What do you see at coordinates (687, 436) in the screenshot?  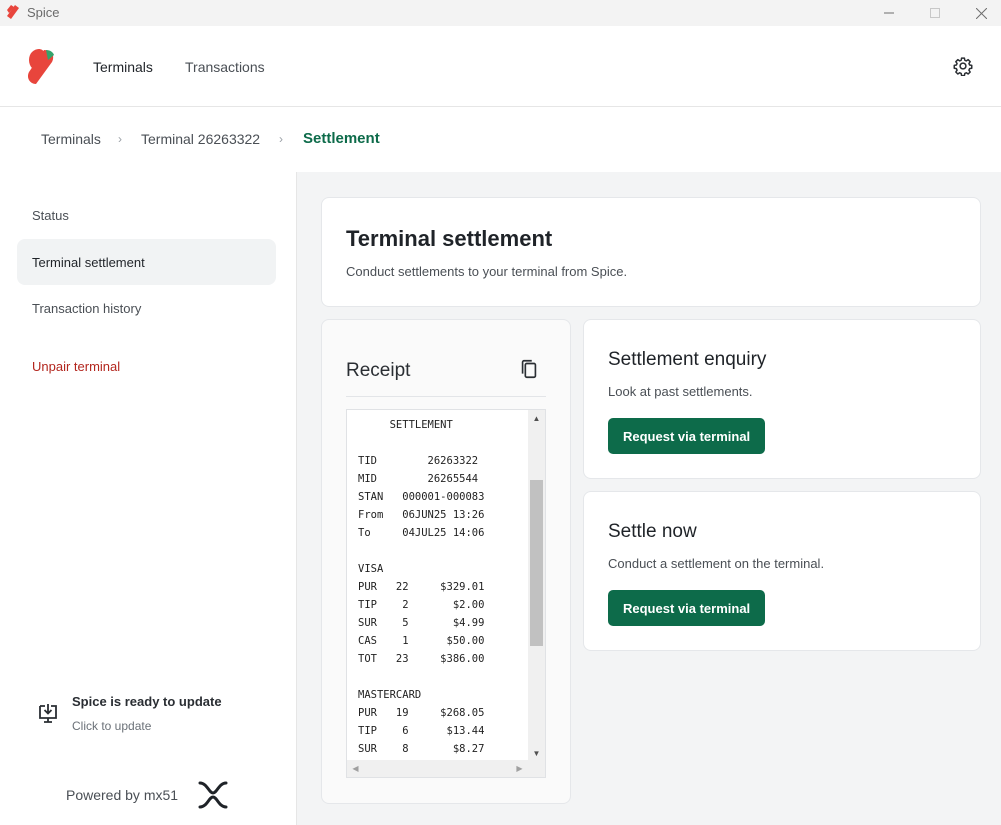 I see `enquiry-request-button: Request via terminal` at bounding box center [687, 436].